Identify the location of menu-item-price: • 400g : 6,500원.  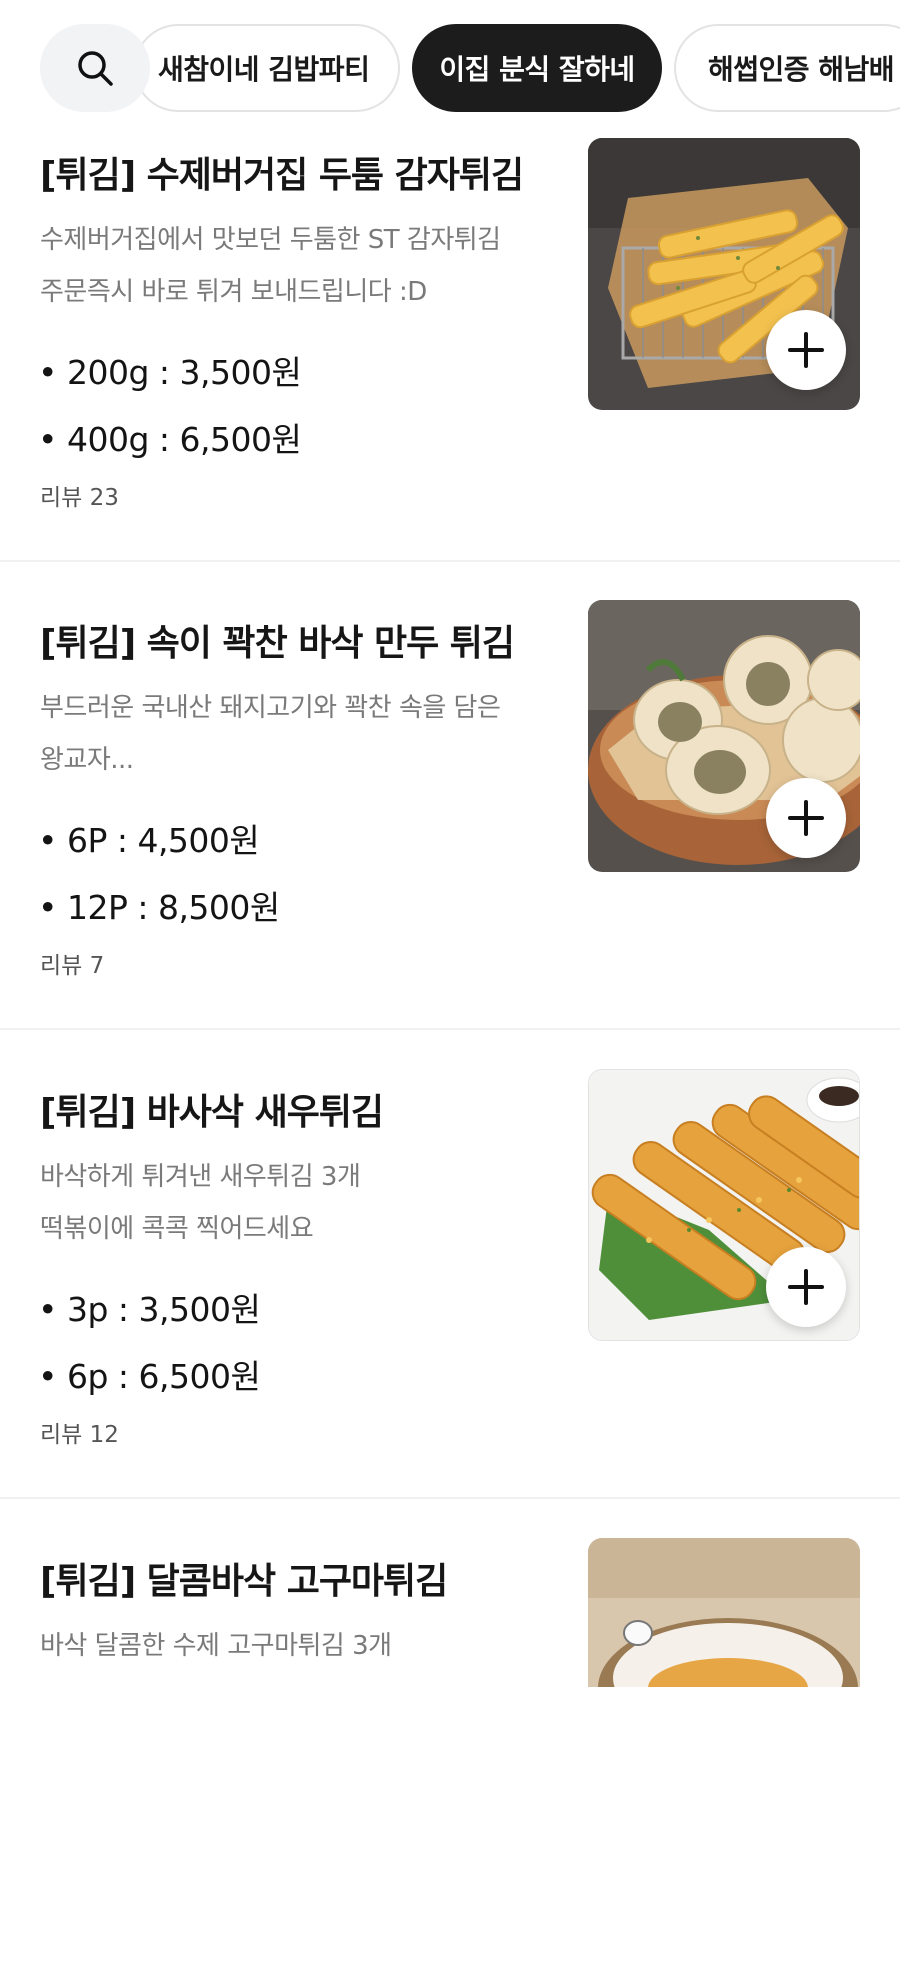
(170, 439).